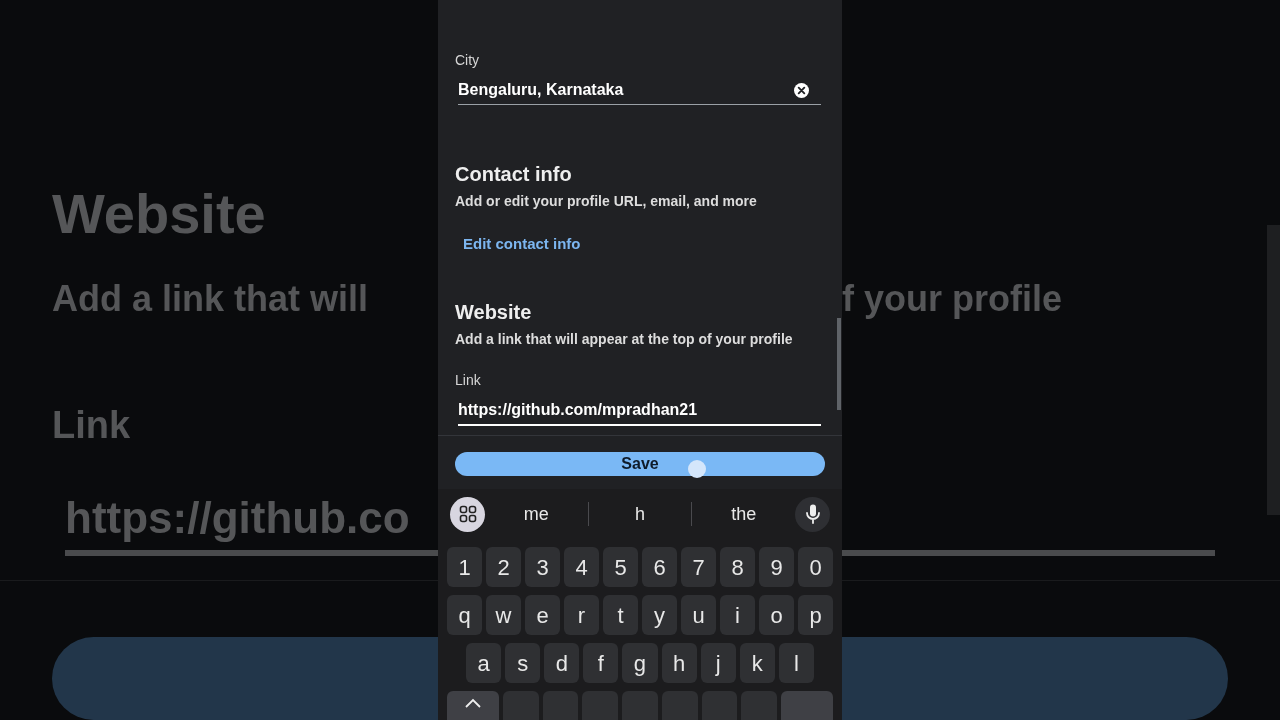 The image size is (1280, 720). Describe the element at coordinates (514, 174) in the screenshot. I see `section-heading: Contact info` at that location.